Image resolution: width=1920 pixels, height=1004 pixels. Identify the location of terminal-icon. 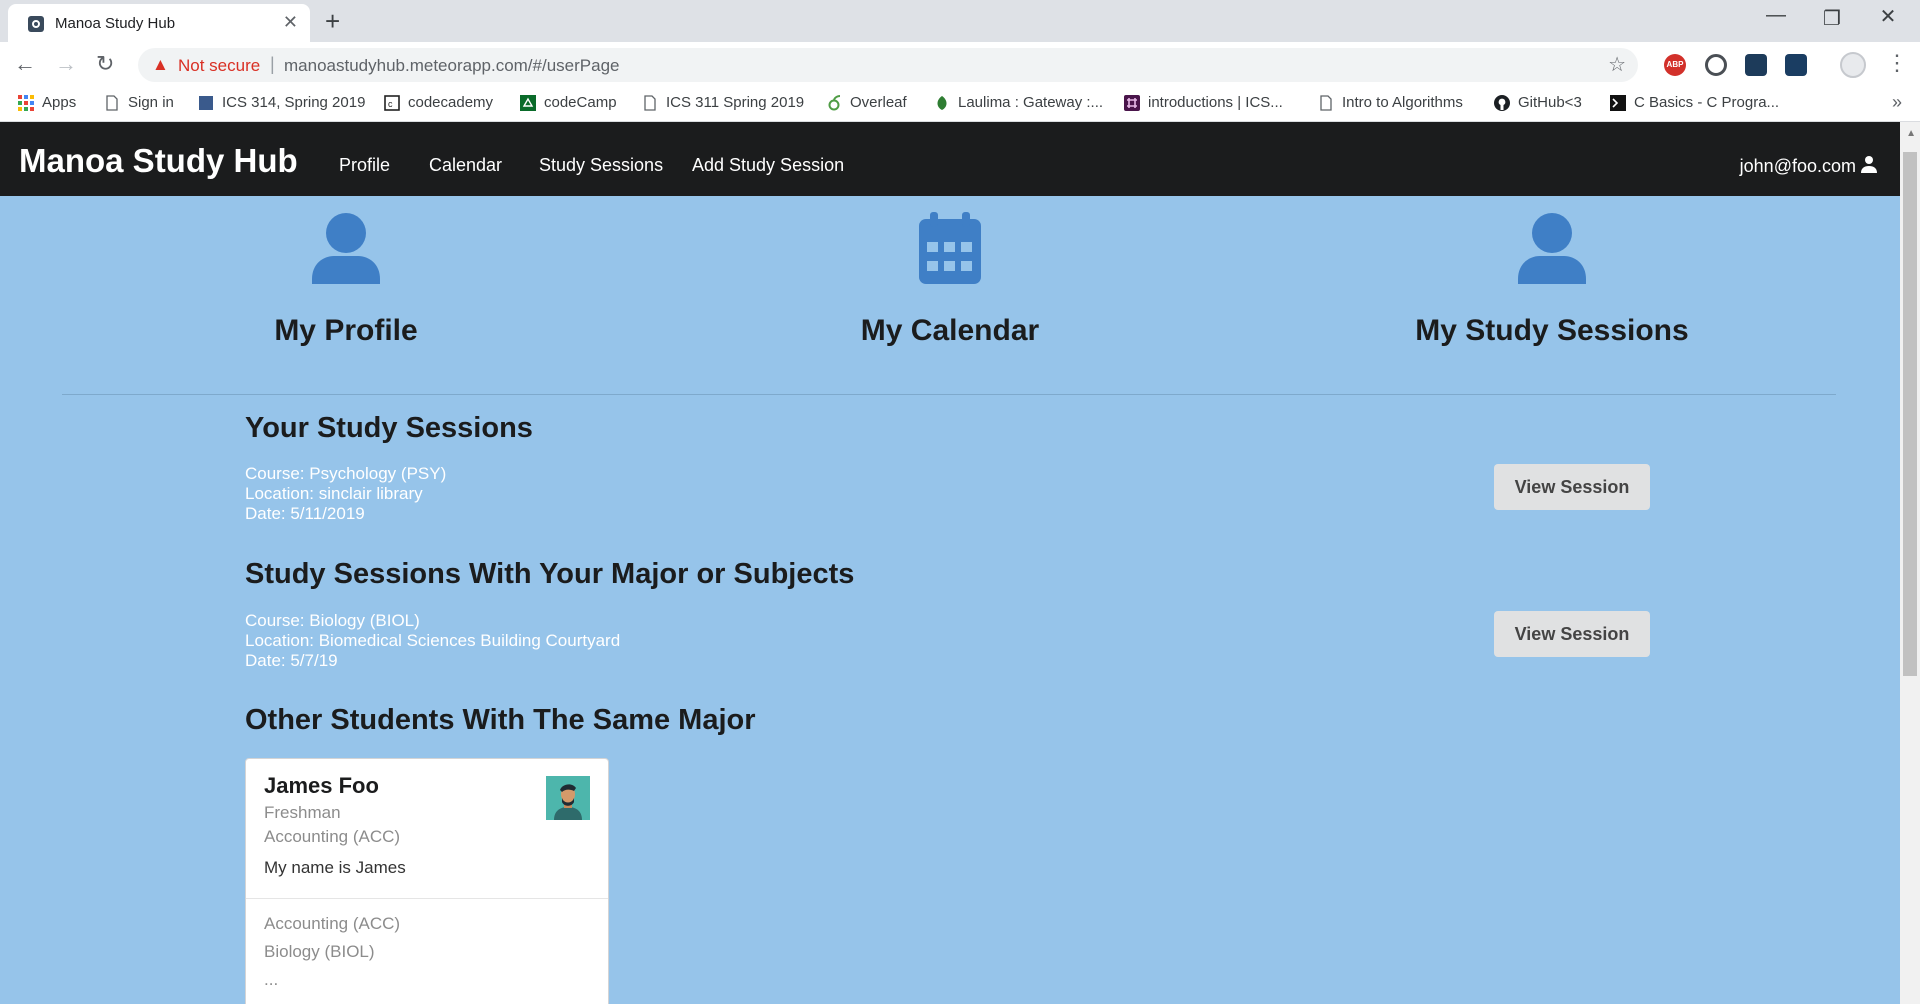
(1618, 102).